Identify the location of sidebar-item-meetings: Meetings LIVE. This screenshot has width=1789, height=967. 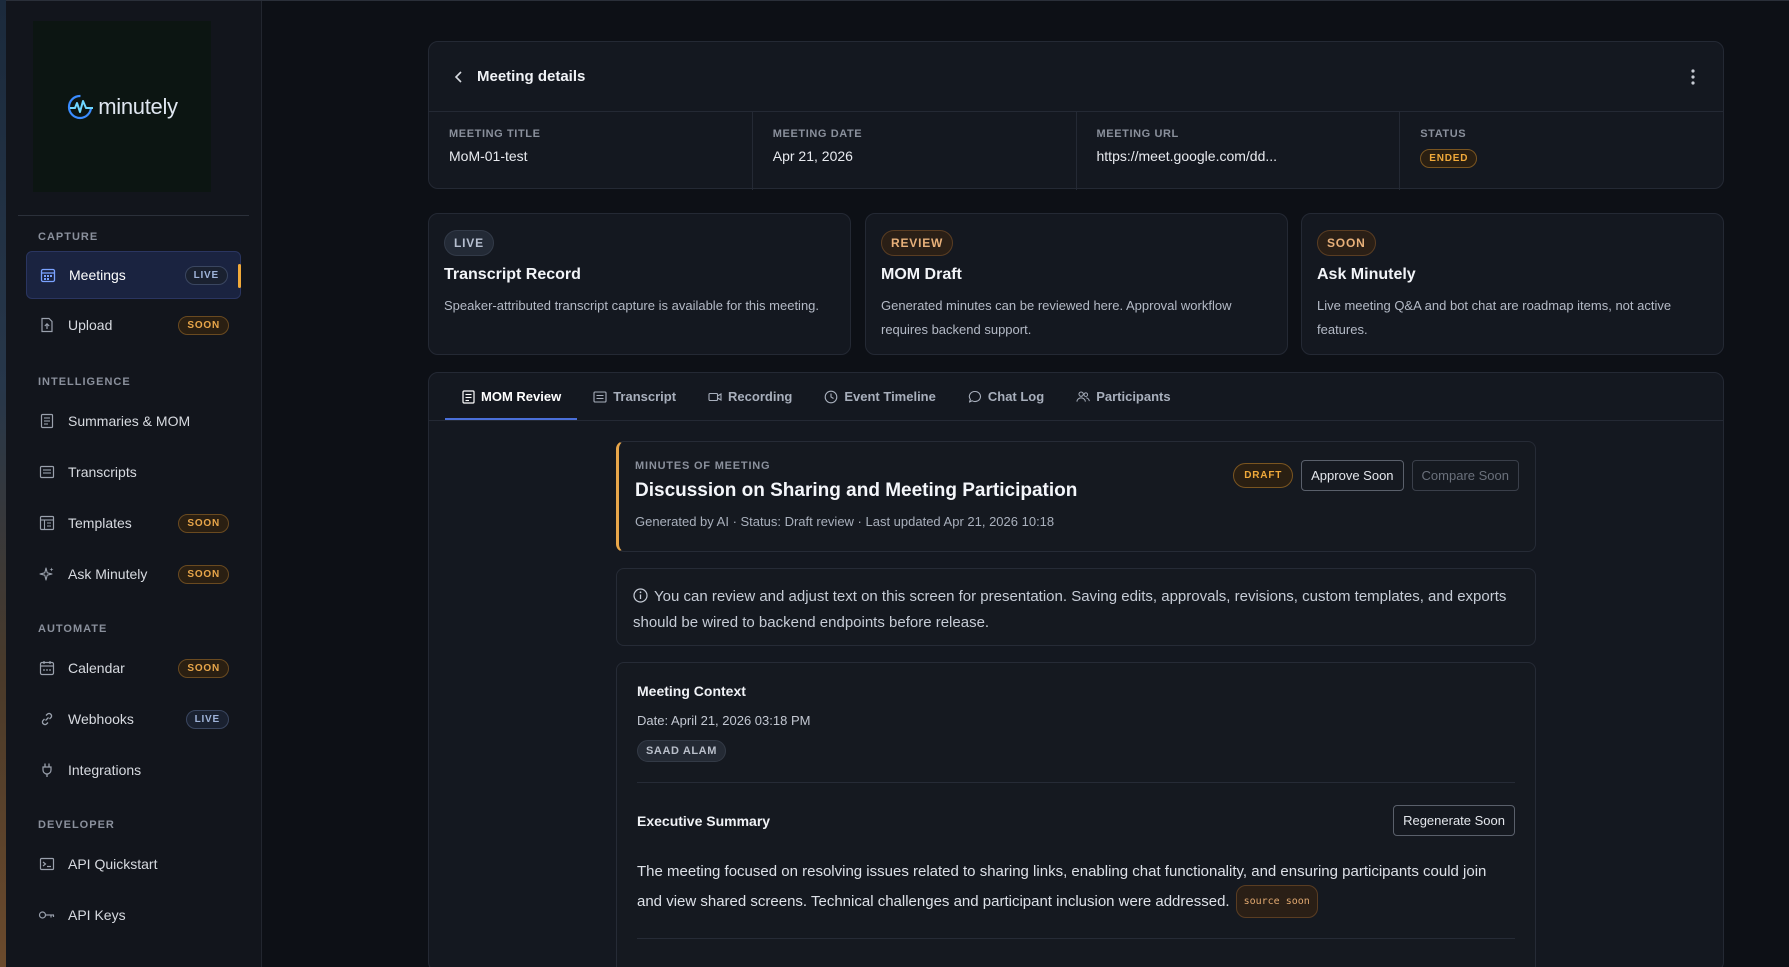
(133, 275).